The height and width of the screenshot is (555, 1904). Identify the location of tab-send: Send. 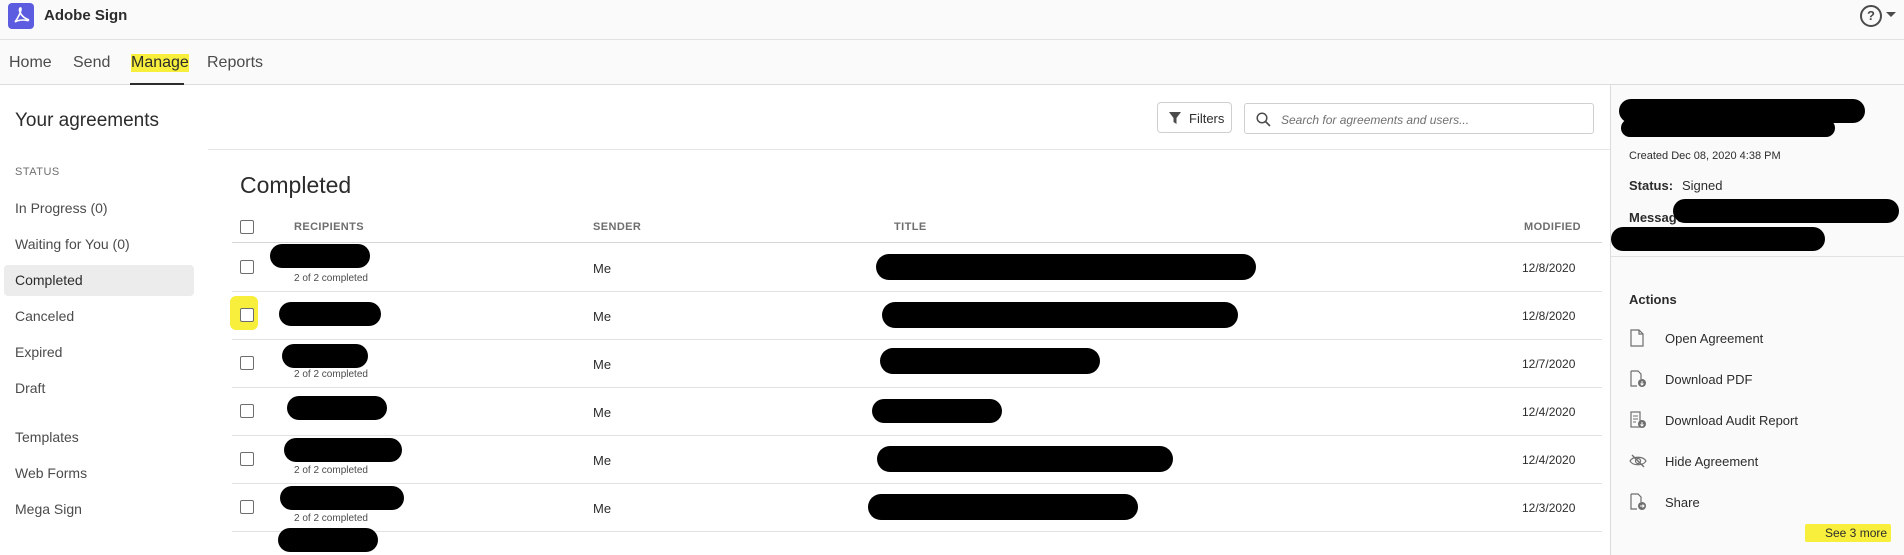
(91, 63).